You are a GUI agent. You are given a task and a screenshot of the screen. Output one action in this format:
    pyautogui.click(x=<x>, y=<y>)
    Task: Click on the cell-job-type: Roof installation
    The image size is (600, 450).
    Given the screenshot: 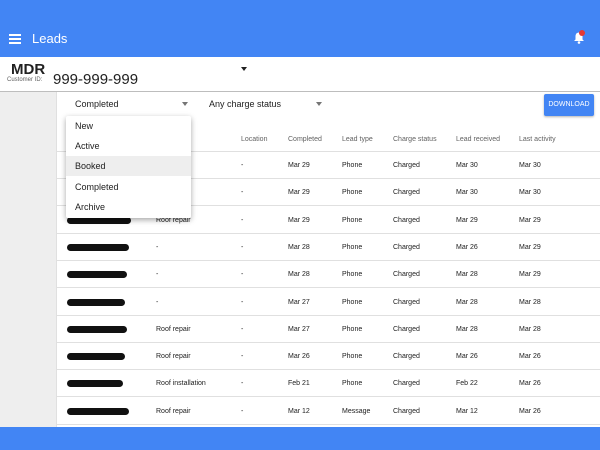 What is the action you would take?
    pyautogui.click(x=181, y=384)
    